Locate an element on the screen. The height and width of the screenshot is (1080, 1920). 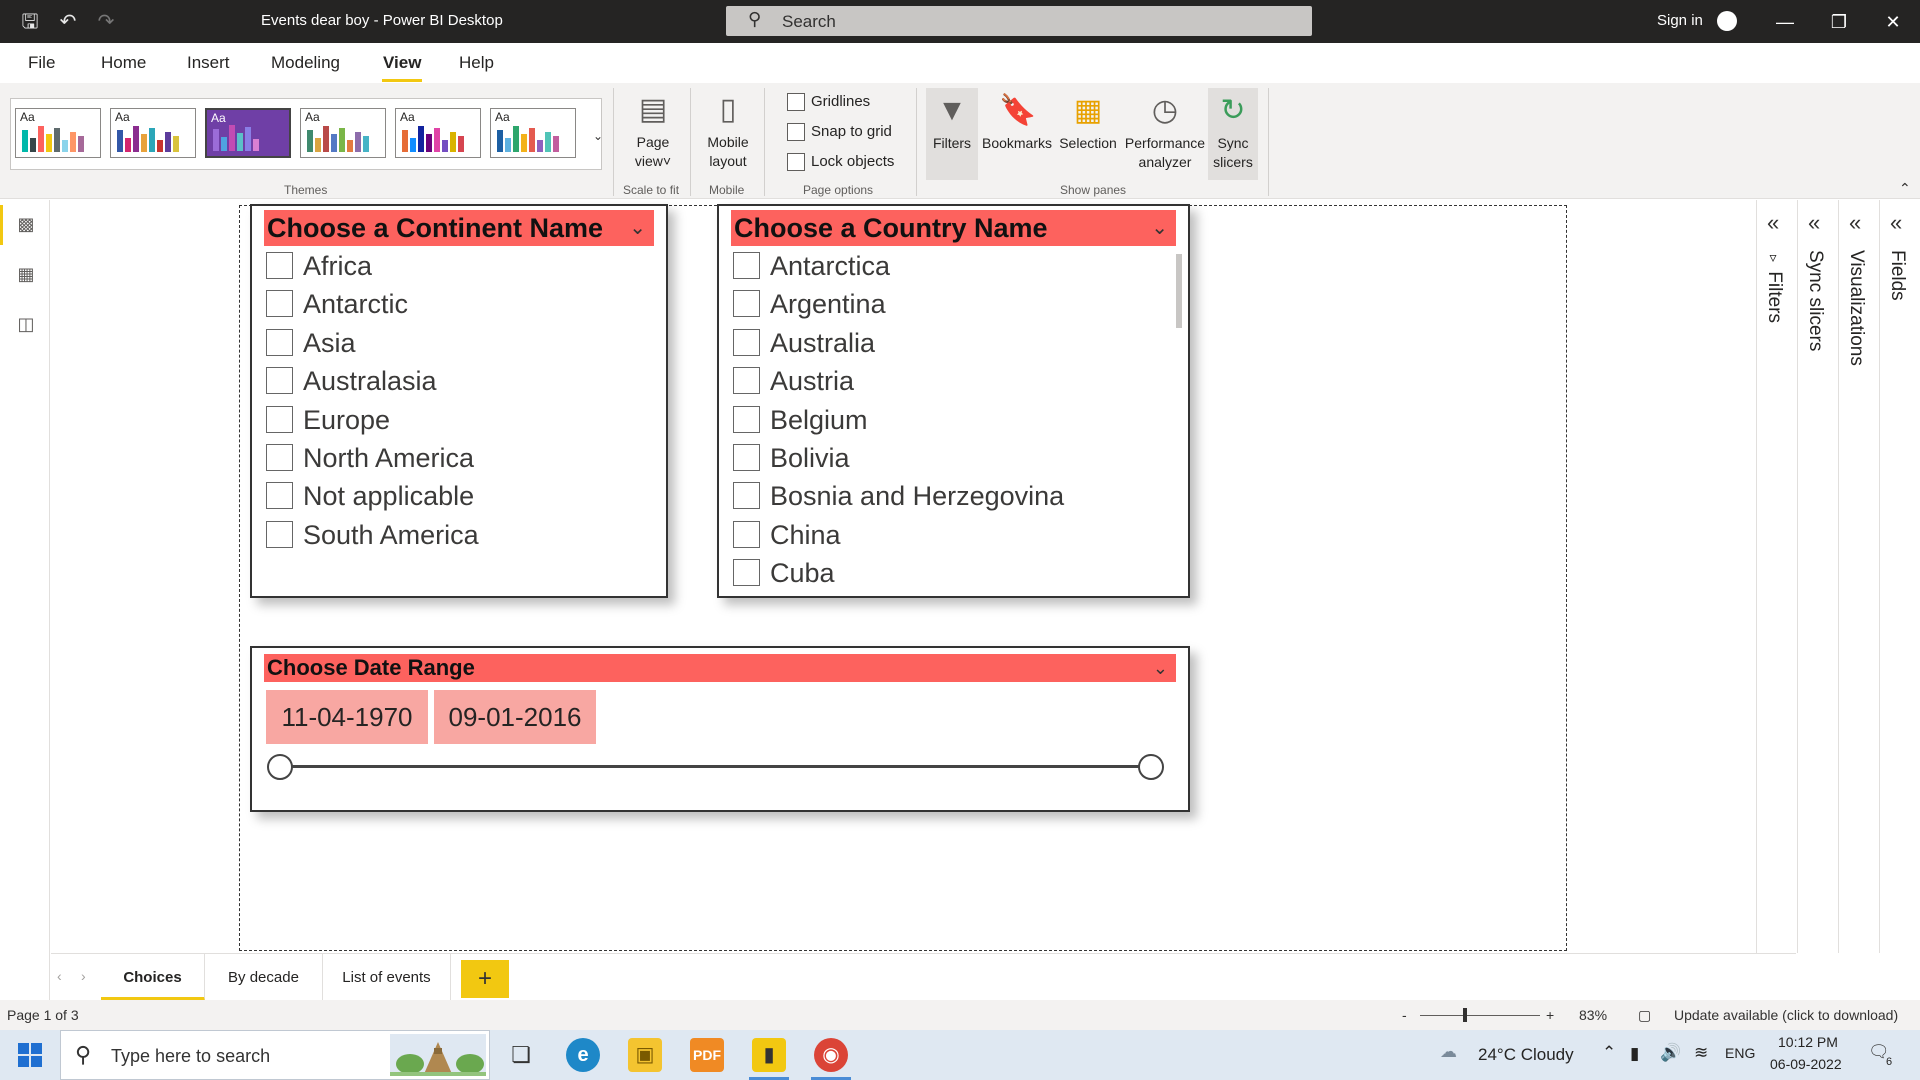
visualizations-pane-collapsed: « Visualizations is located at coordinates (1858, 576).